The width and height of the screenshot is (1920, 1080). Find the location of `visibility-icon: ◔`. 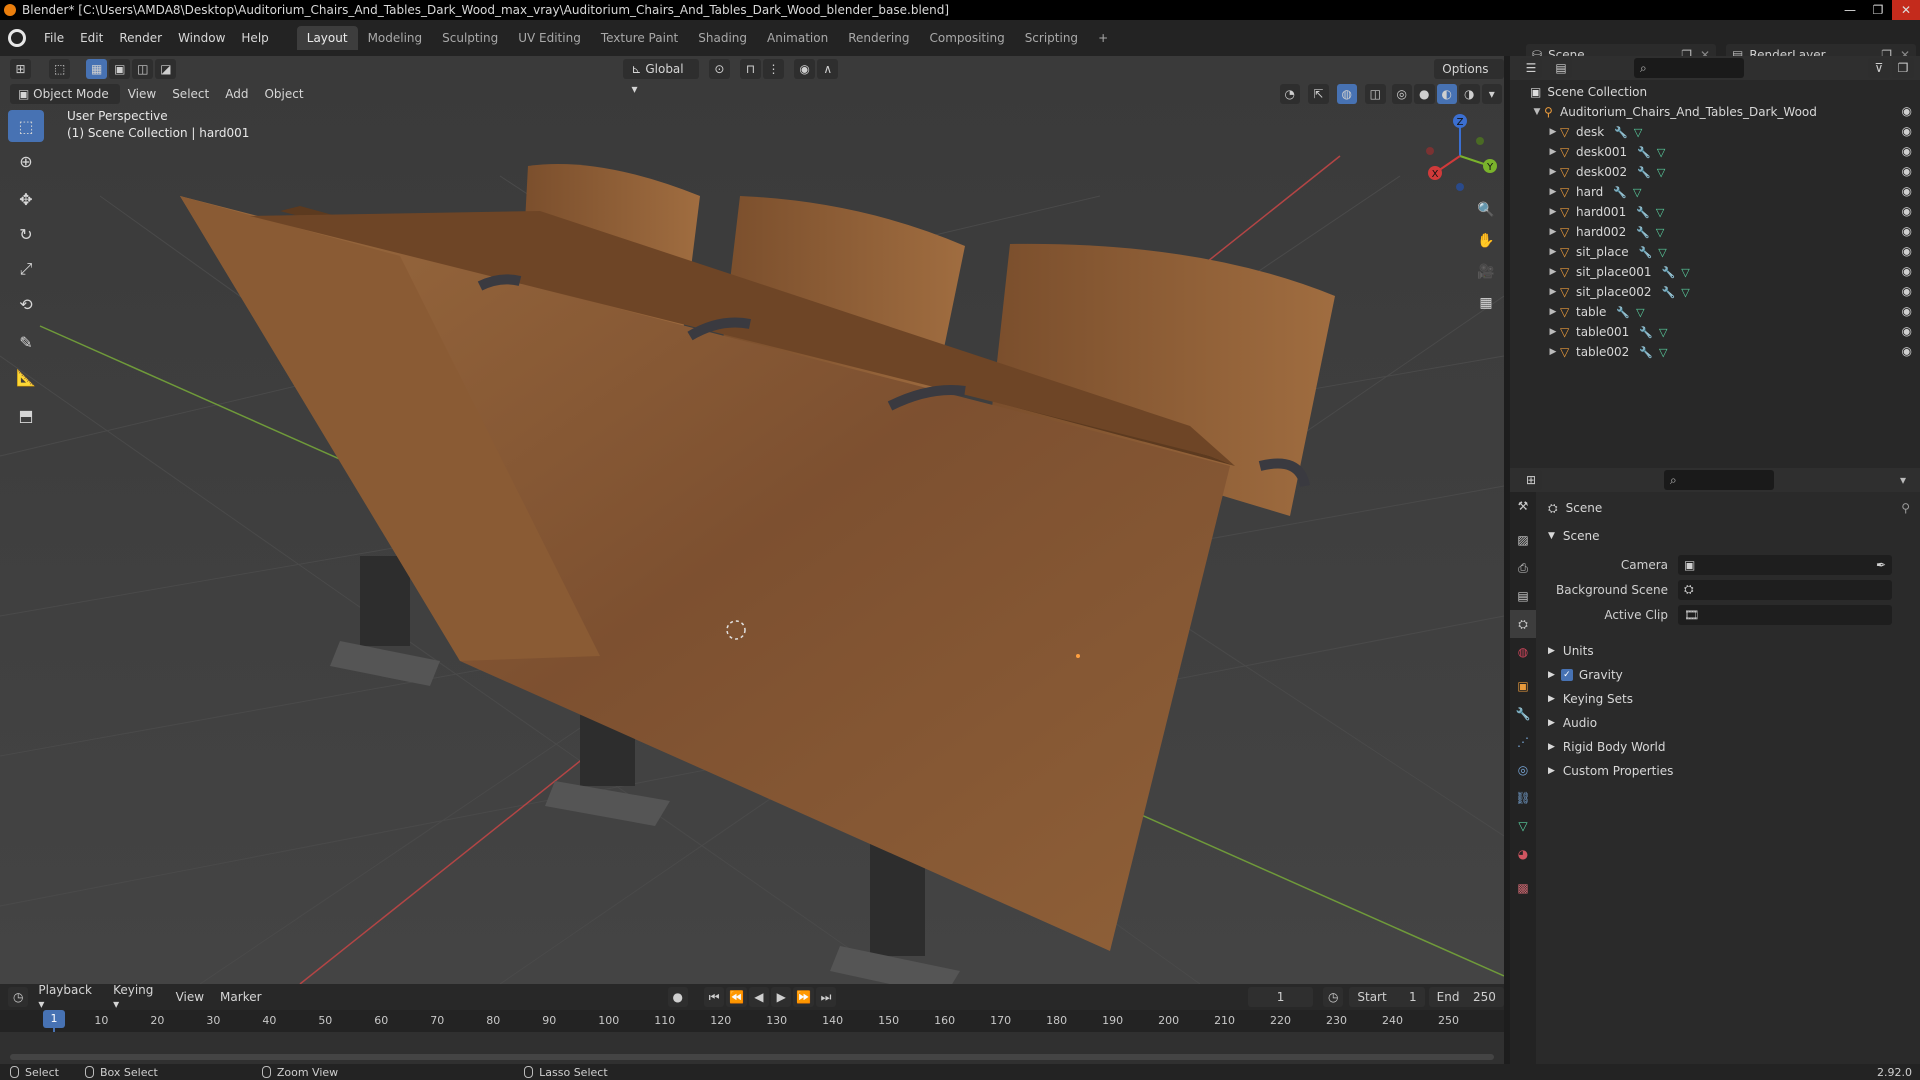

visibility-icon: ◔ is located at coordinates (1290, 94).